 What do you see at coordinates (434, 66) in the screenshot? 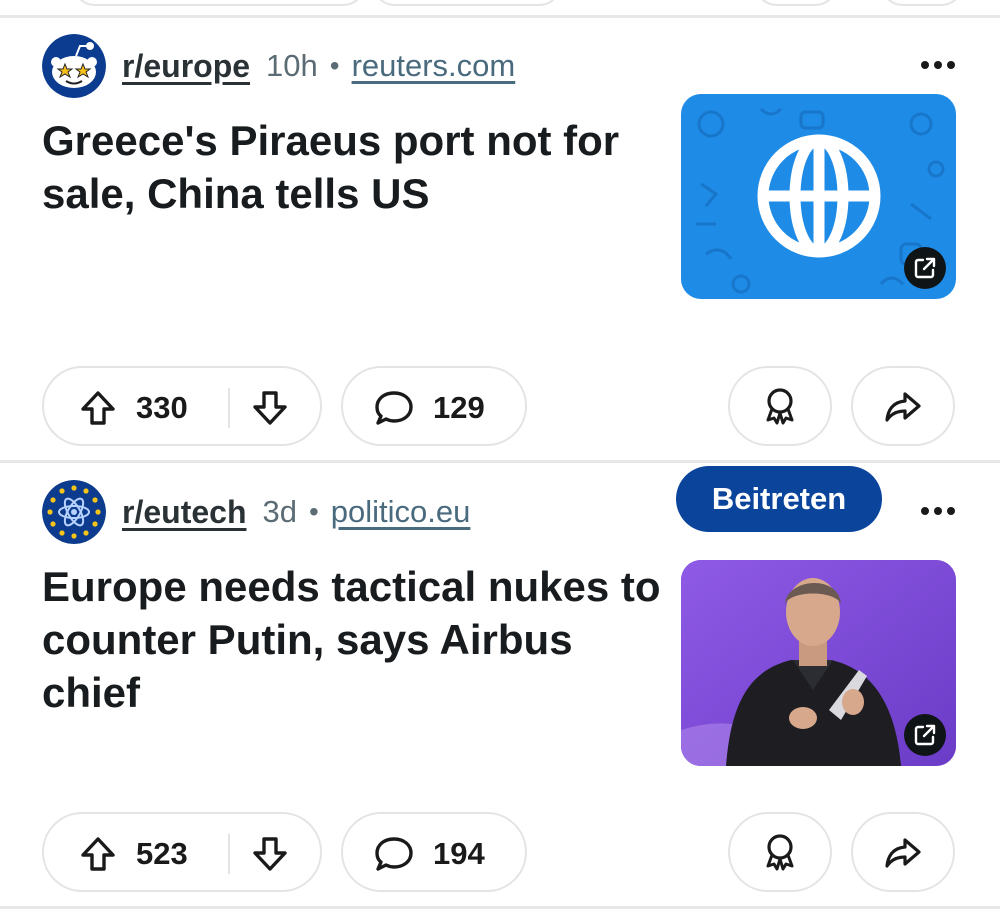
I see `source-domain-link: reuters.com` at bounding box center [434, 66].